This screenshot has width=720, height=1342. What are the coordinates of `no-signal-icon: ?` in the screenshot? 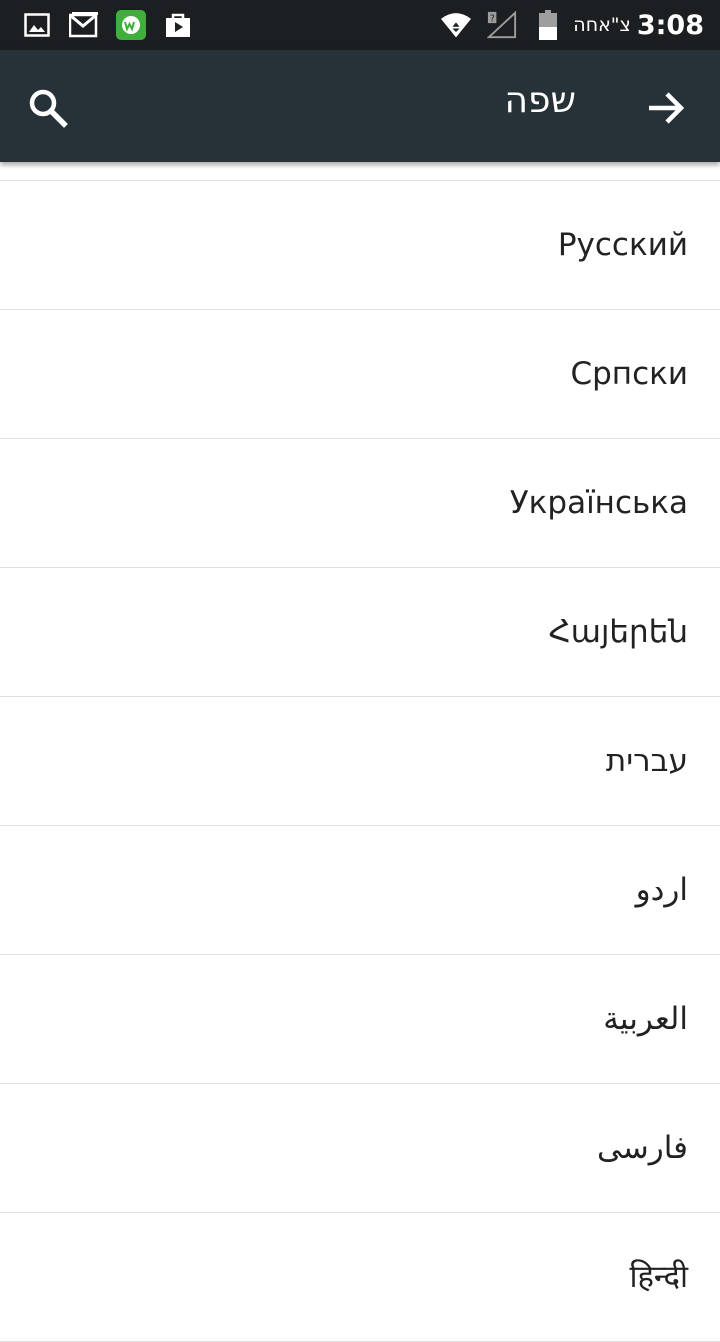 It's located at (502, 25).